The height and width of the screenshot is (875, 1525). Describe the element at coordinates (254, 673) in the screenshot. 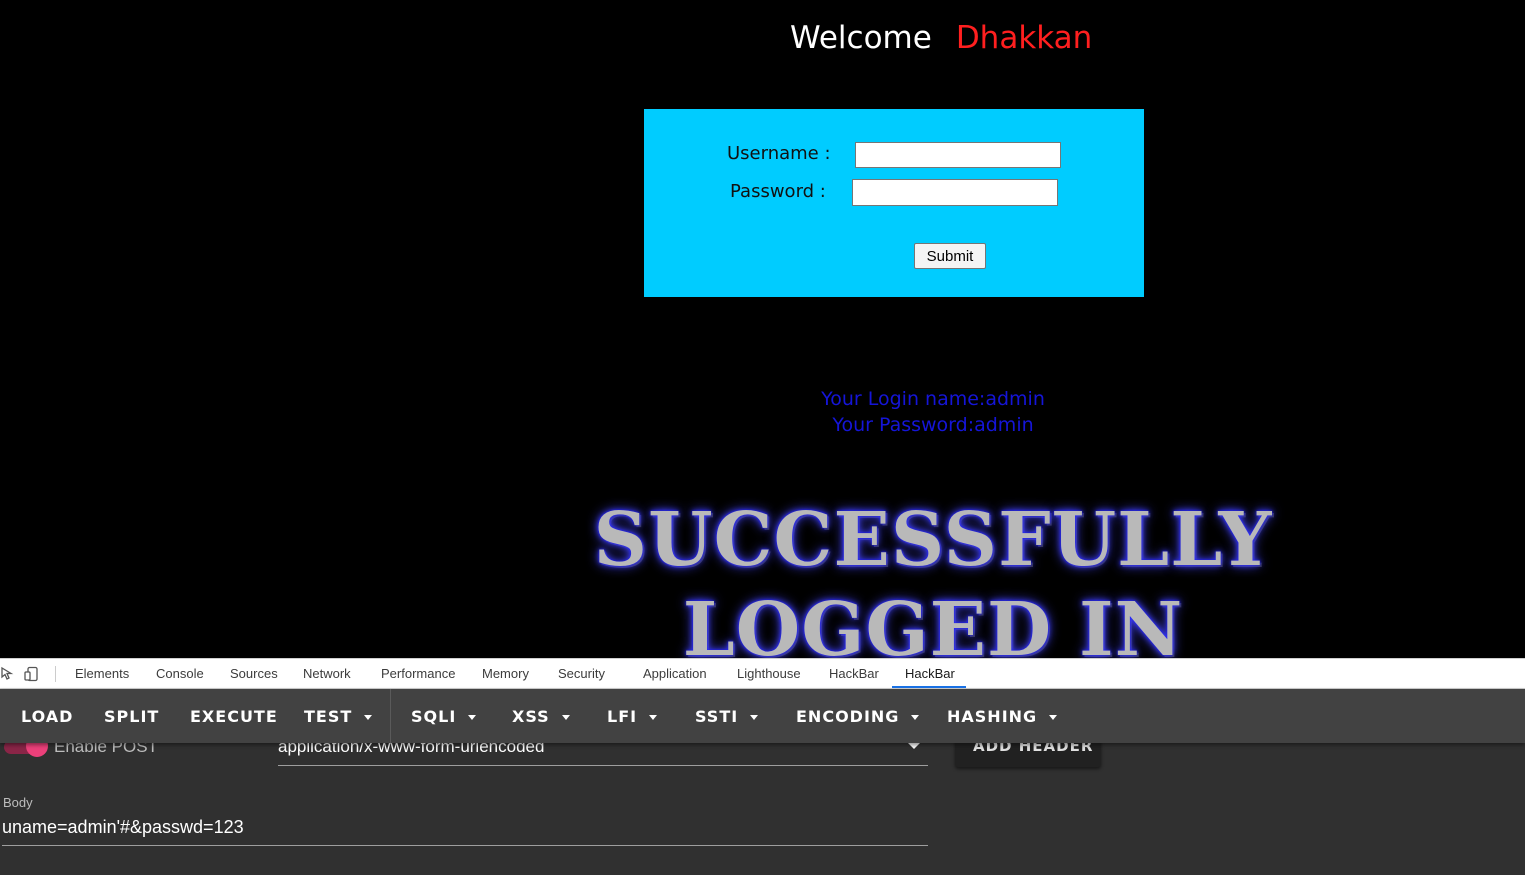

I see `tab-sources: Sources` at that location.